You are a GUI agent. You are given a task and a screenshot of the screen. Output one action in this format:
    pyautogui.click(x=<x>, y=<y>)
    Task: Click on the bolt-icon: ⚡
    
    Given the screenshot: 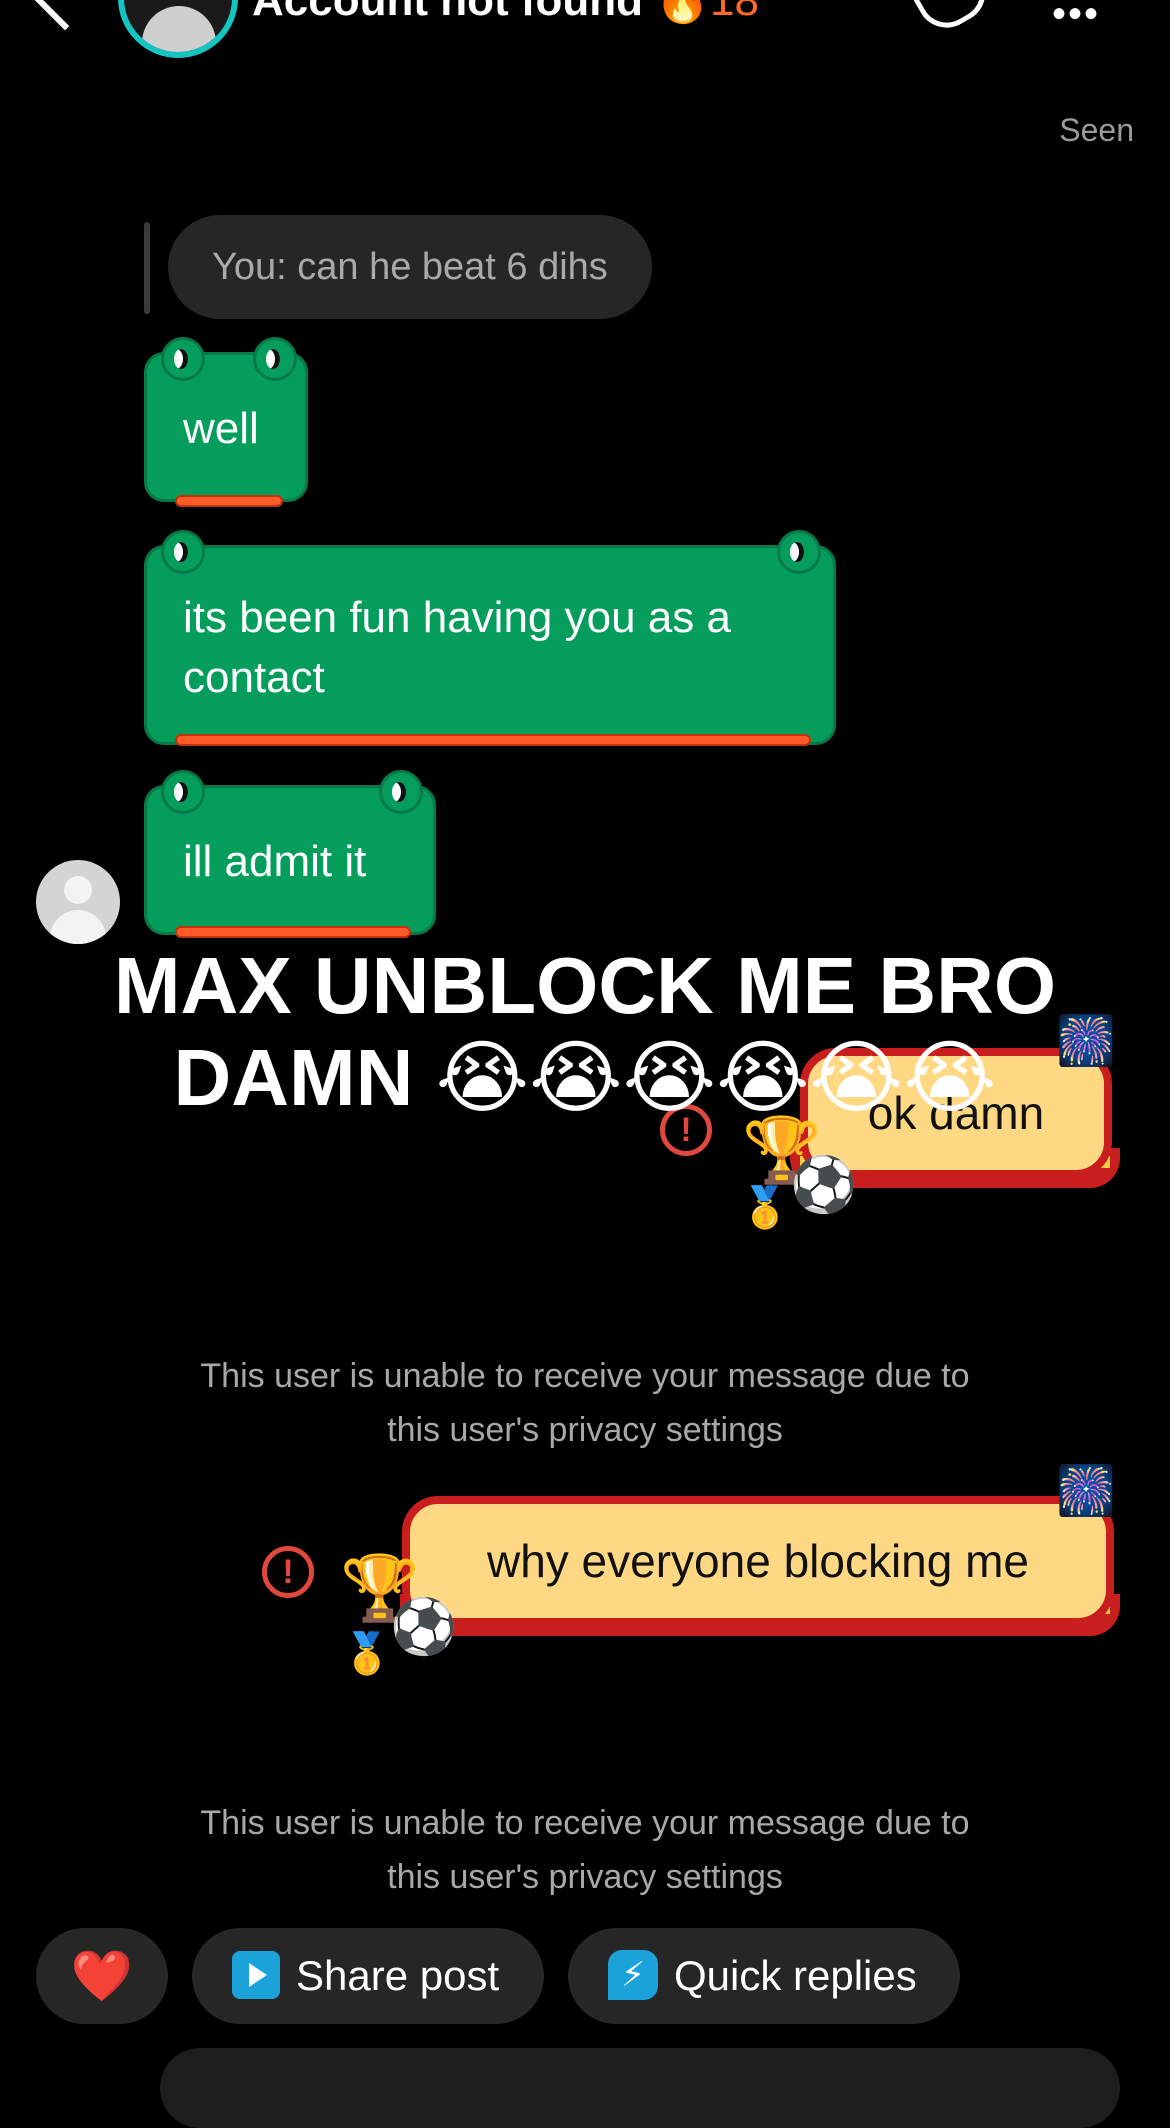 What is the action you would take?
    pyautogui.click(x=633, y=1974)
    